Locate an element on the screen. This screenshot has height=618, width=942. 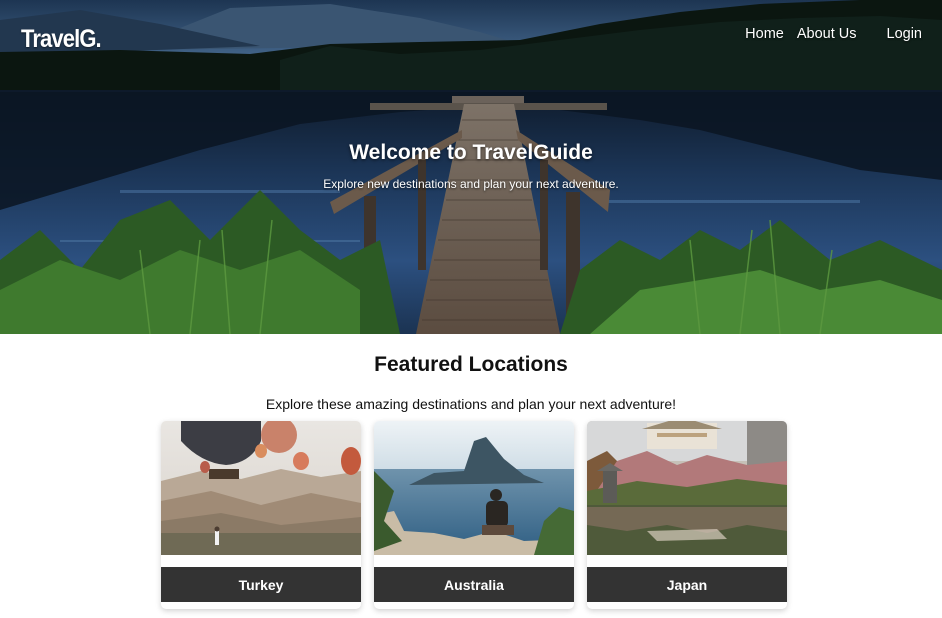
turkey-balloons-image is located at coordinates (261, 488).